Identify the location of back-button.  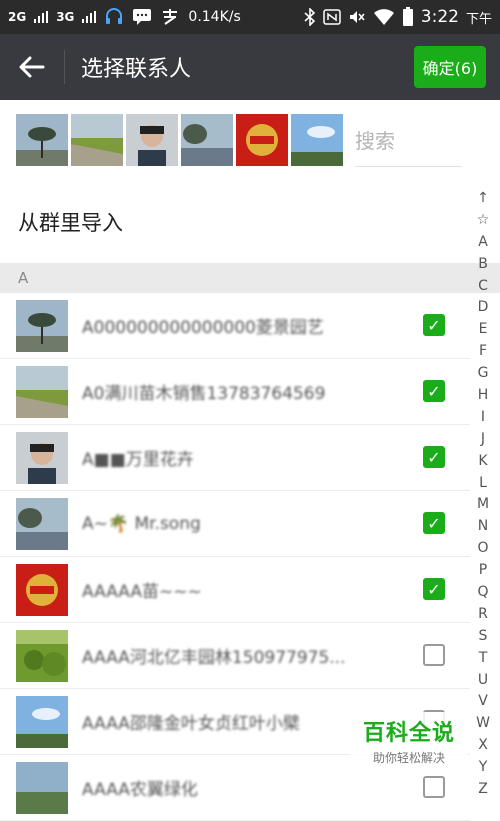
(32, 67).